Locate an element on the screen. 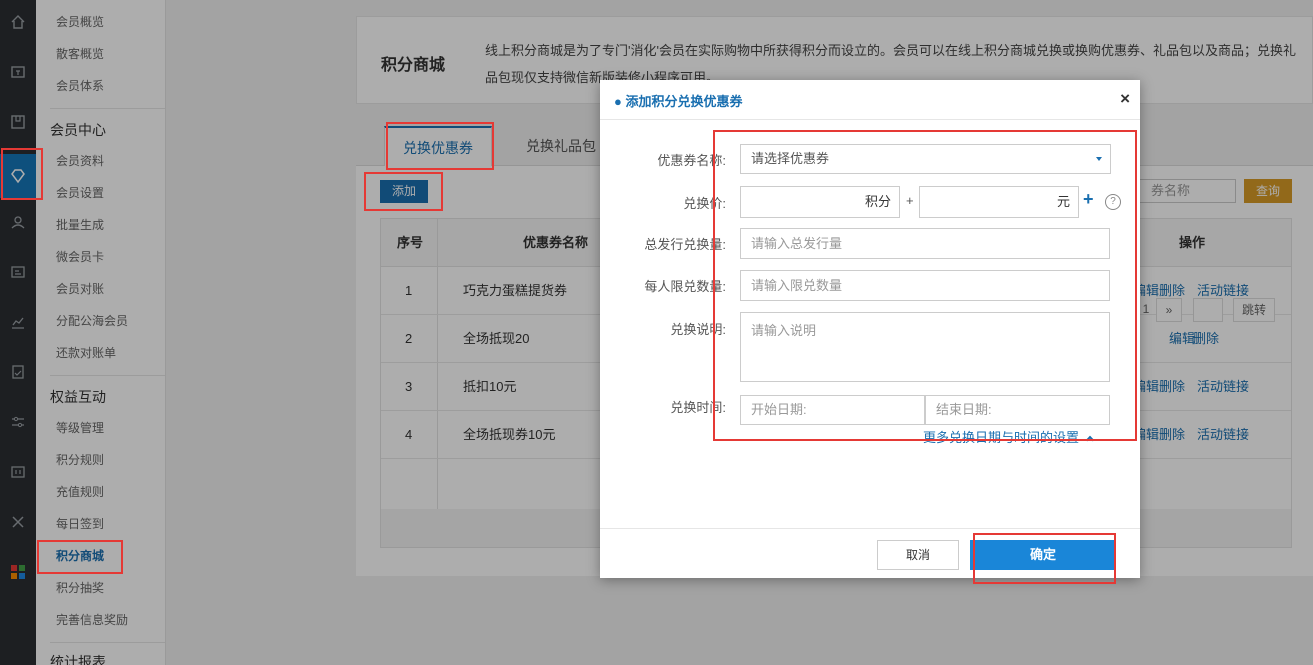 This screenshot has width=1313, height=665. total-issue-input: 请输入总发行量 is located at coordinates (925, 243).